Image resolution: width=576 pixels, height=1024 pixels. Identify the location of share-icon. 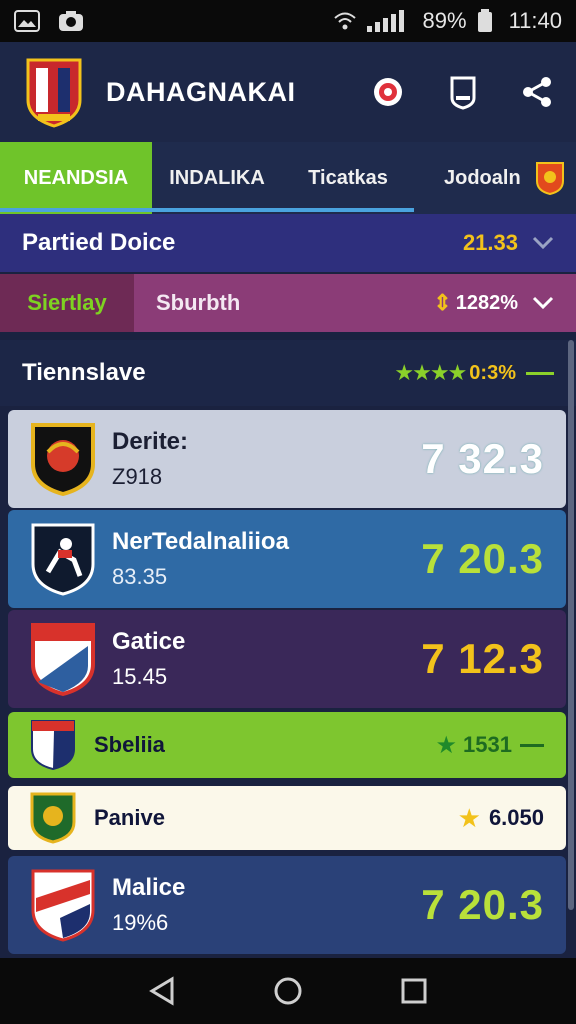
(537, 92).